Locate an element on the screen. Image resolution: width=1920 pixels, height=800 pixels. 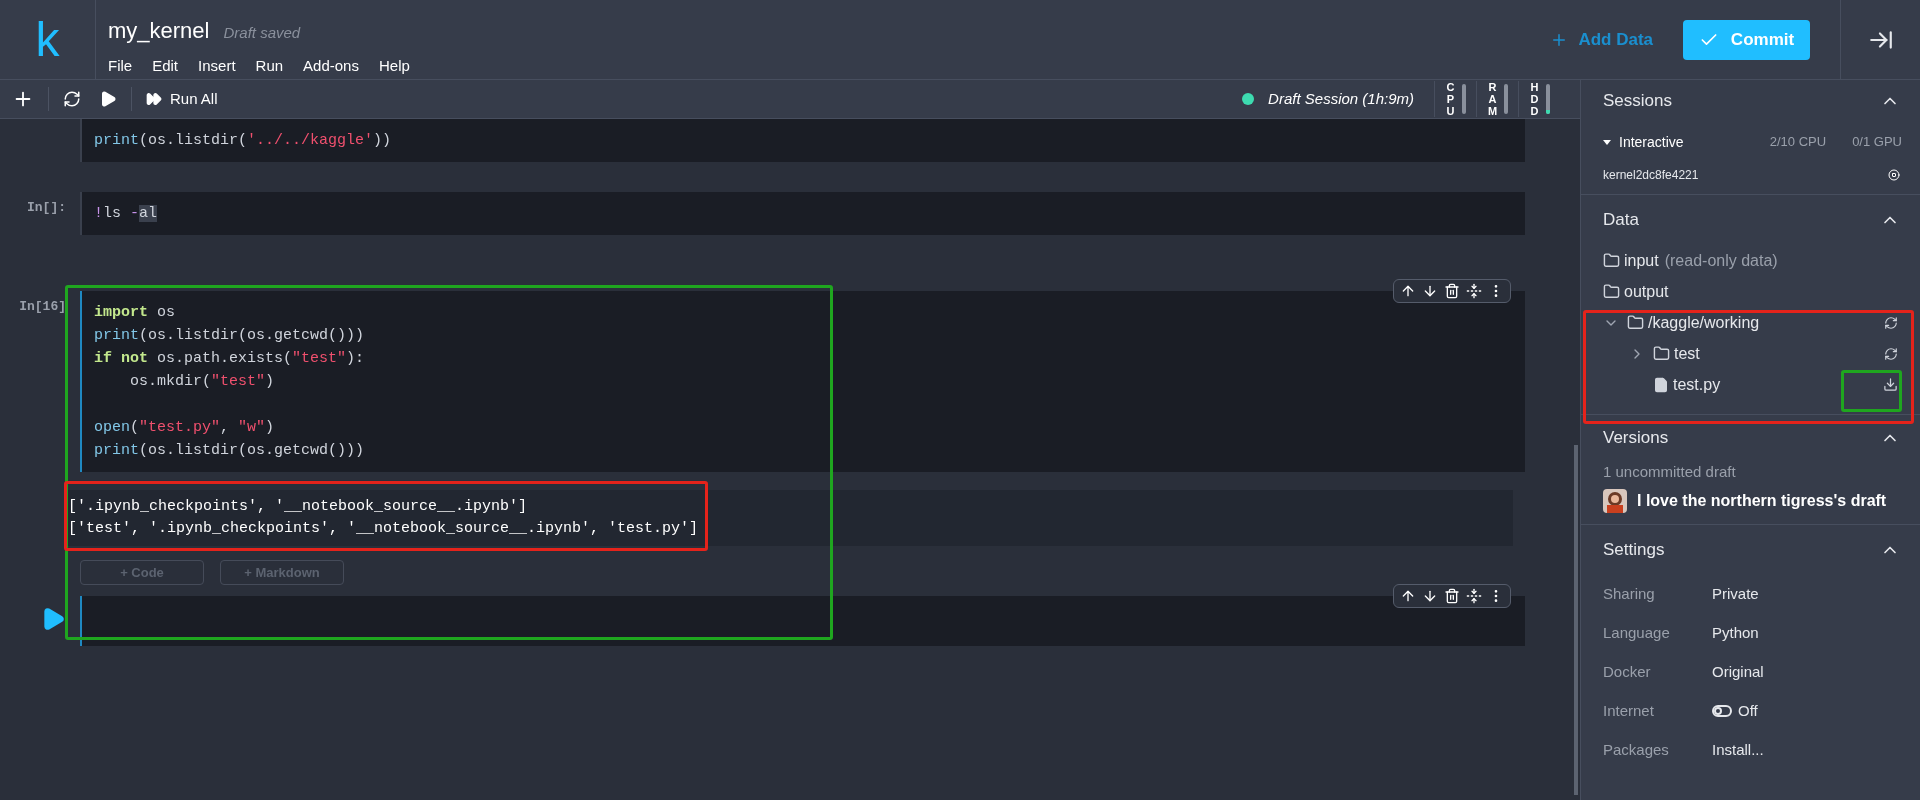
tree-item-label: input is located at coordinates (1641, 260).